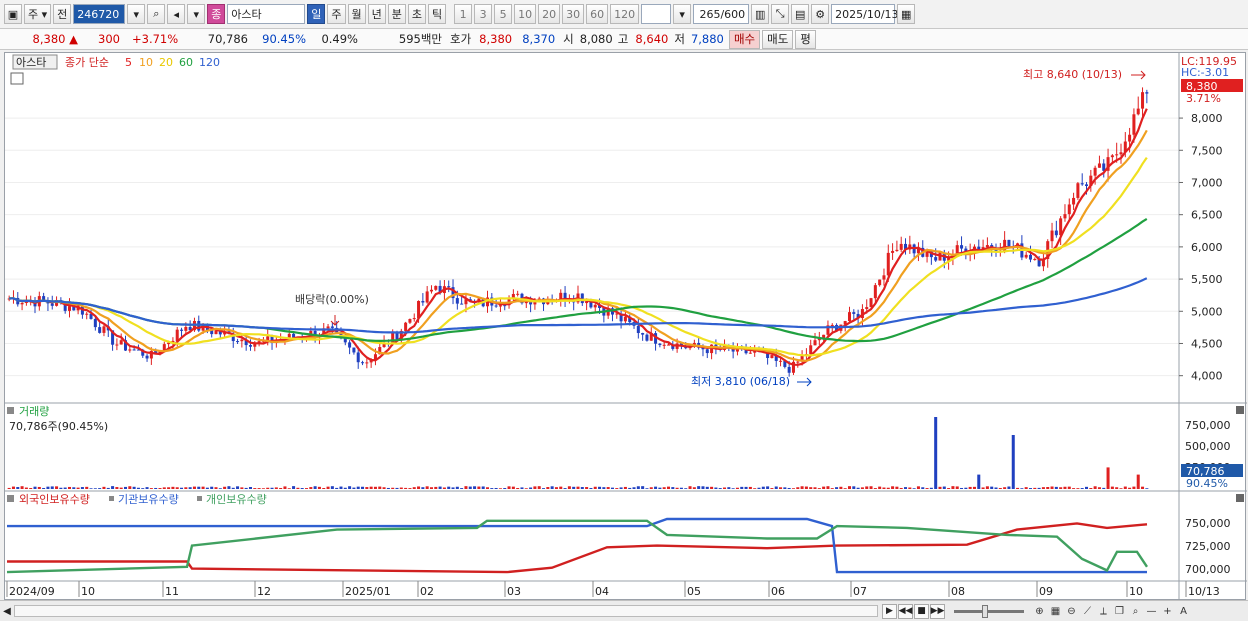 The width and height of the screenshot is (1248, 621). I want to click on window-icon: ▣, so click(13, 14).